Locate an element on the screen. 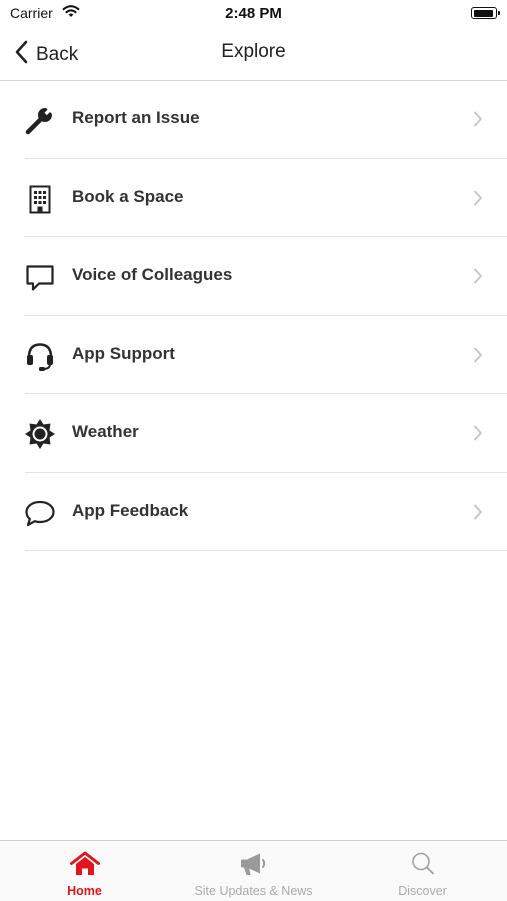 The image size is (507, 901). tab-label: Home is located at coordinates (84, 891).